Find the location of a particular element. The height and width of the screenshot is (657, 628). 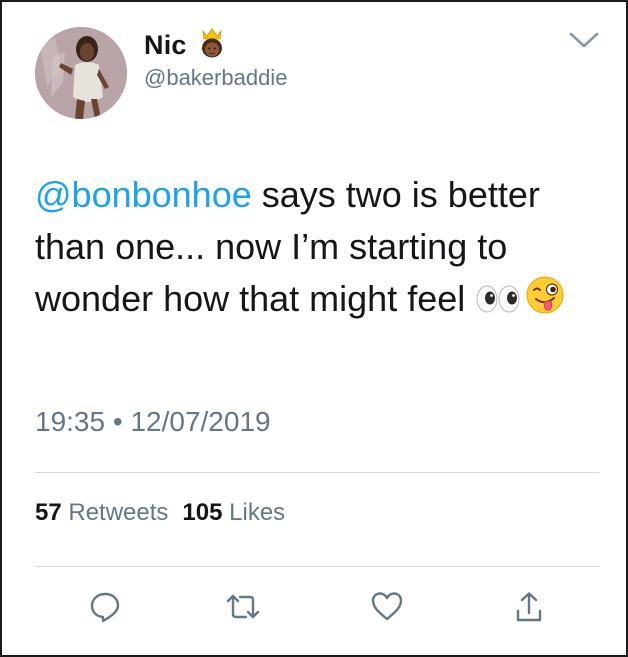

retweets-stat: 57 Retweets is located at coordinates (101, 513).